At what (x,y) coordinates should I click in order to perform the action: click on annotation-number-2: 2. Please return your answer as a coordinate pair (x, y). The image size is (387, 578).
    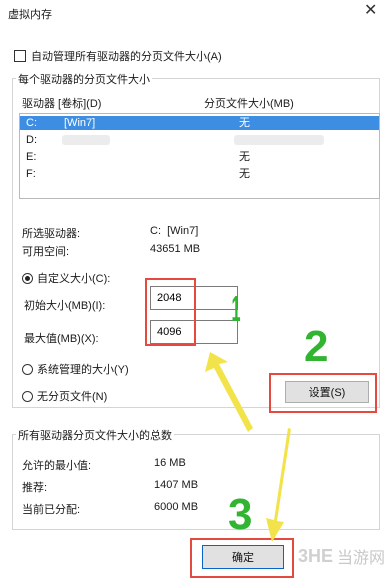
    Looking at the image, I should click on (316, 346).